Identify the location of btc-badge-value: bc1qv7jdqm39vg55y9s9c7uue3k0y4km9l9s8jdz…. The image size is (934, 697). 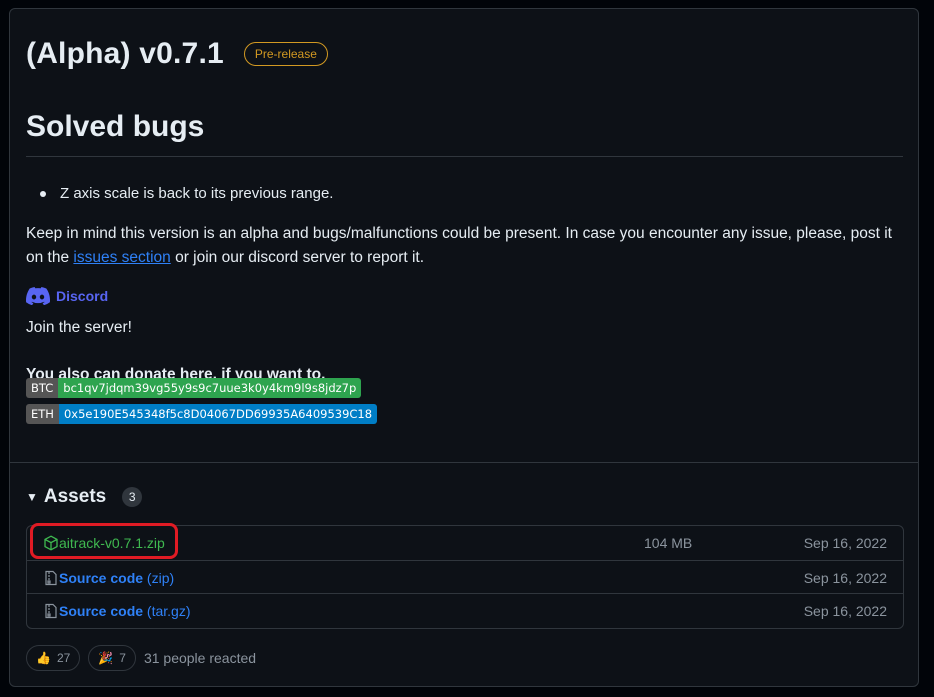
(210, 388).